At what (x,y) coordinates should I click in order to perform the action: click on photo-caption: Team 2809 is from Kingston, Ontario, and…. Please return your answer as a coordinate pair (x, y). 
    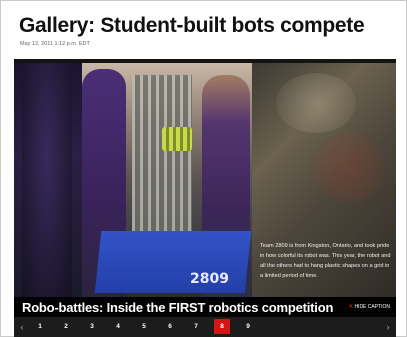
    Looking at the image, I should click on (325, 261).